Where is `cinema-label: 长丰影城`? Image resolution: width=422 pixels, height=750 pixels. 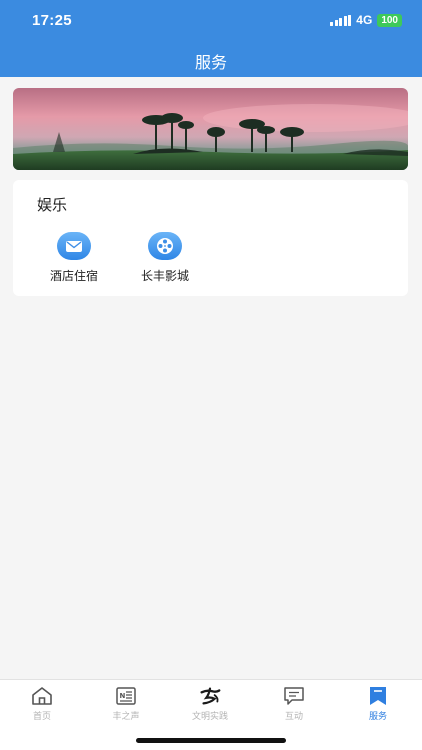 cinema-label: 长丰影城 is located at coordinates (164, 276).